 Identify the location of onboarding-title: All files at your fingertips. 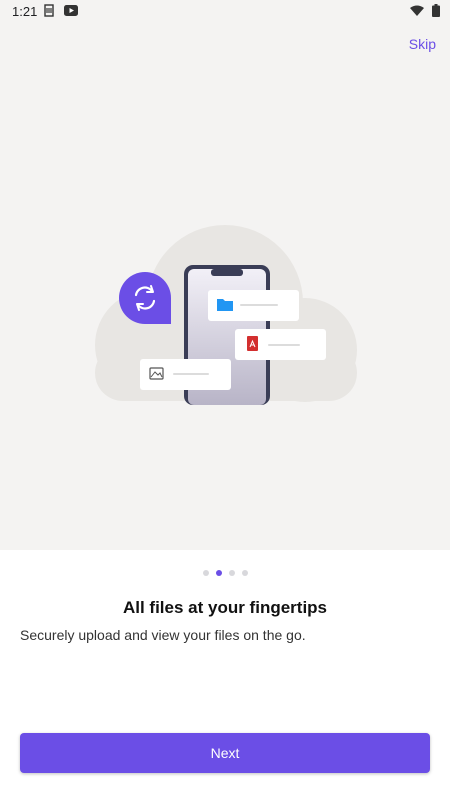
(225, 607).